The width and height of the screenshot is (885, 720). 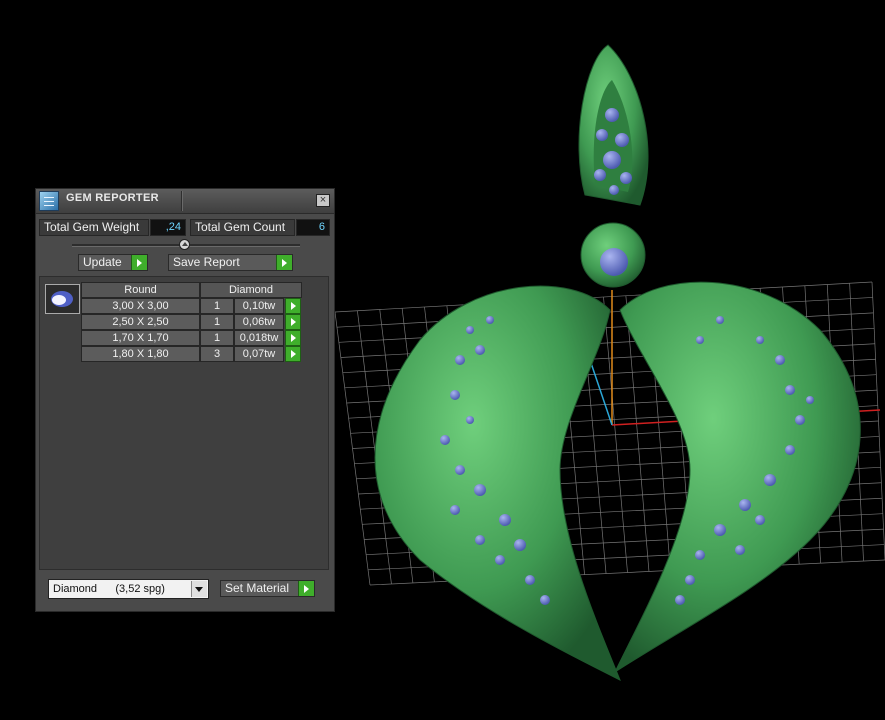 I want to click on column-header-shape: Round, so click(x=140, y=290).